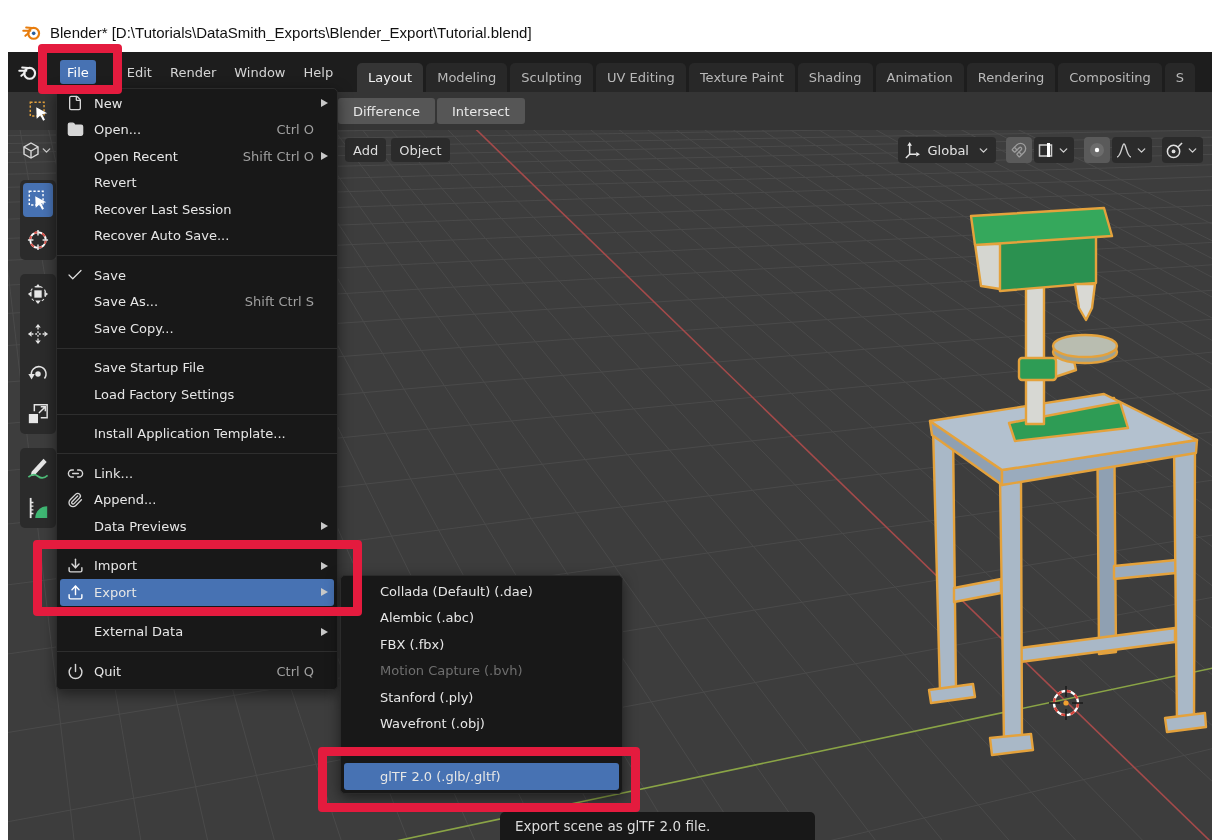  Describe the element at coordinates (197, 565) in the screenshot. I see `menu-item: Import` at that location.